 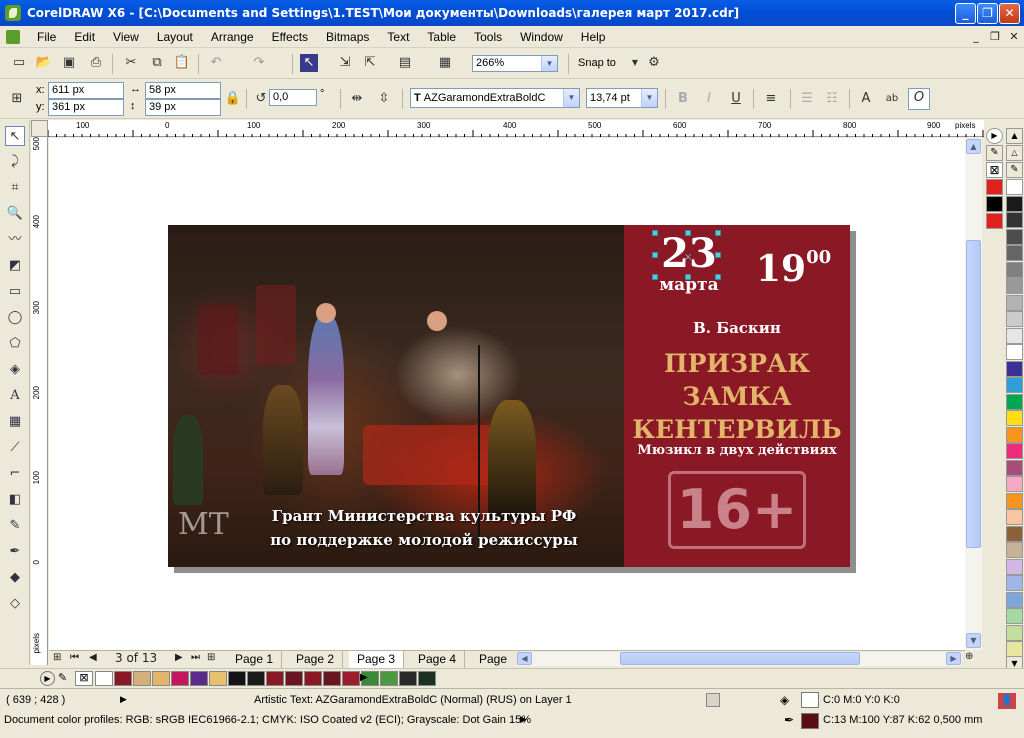 What do you see at coordinates (493, 659) in the screenshot?
I see `page-tab-5: Page` at bounding box center [493, 659].